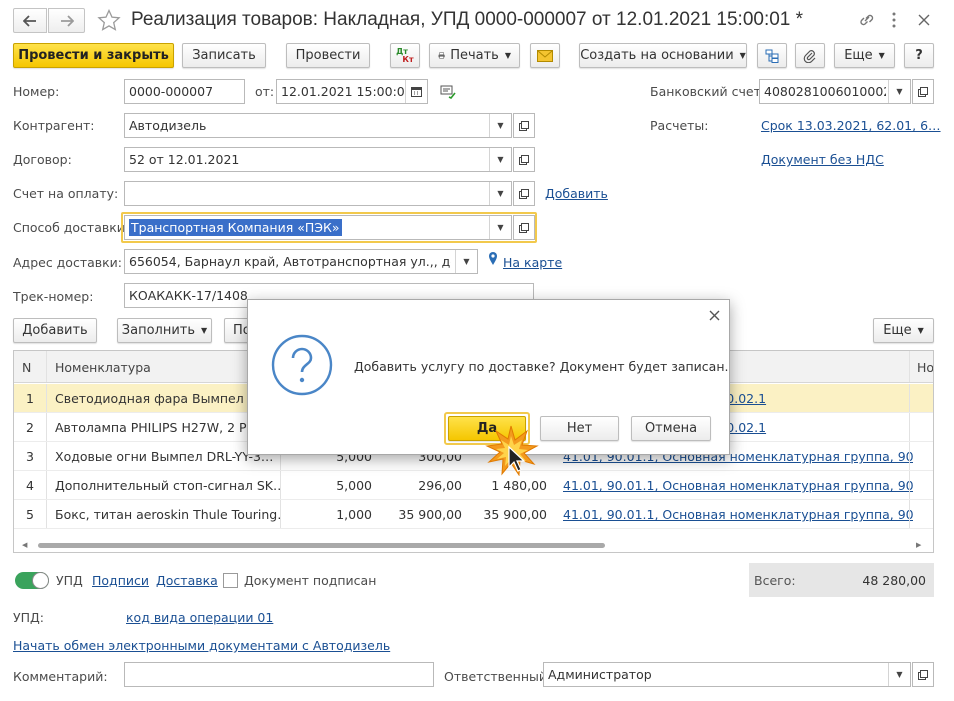  What do you see at coordinates (822, 159) in the screenshot?
I see `vat-document-link: Документ без НДС` at bounding box center [822, 159].